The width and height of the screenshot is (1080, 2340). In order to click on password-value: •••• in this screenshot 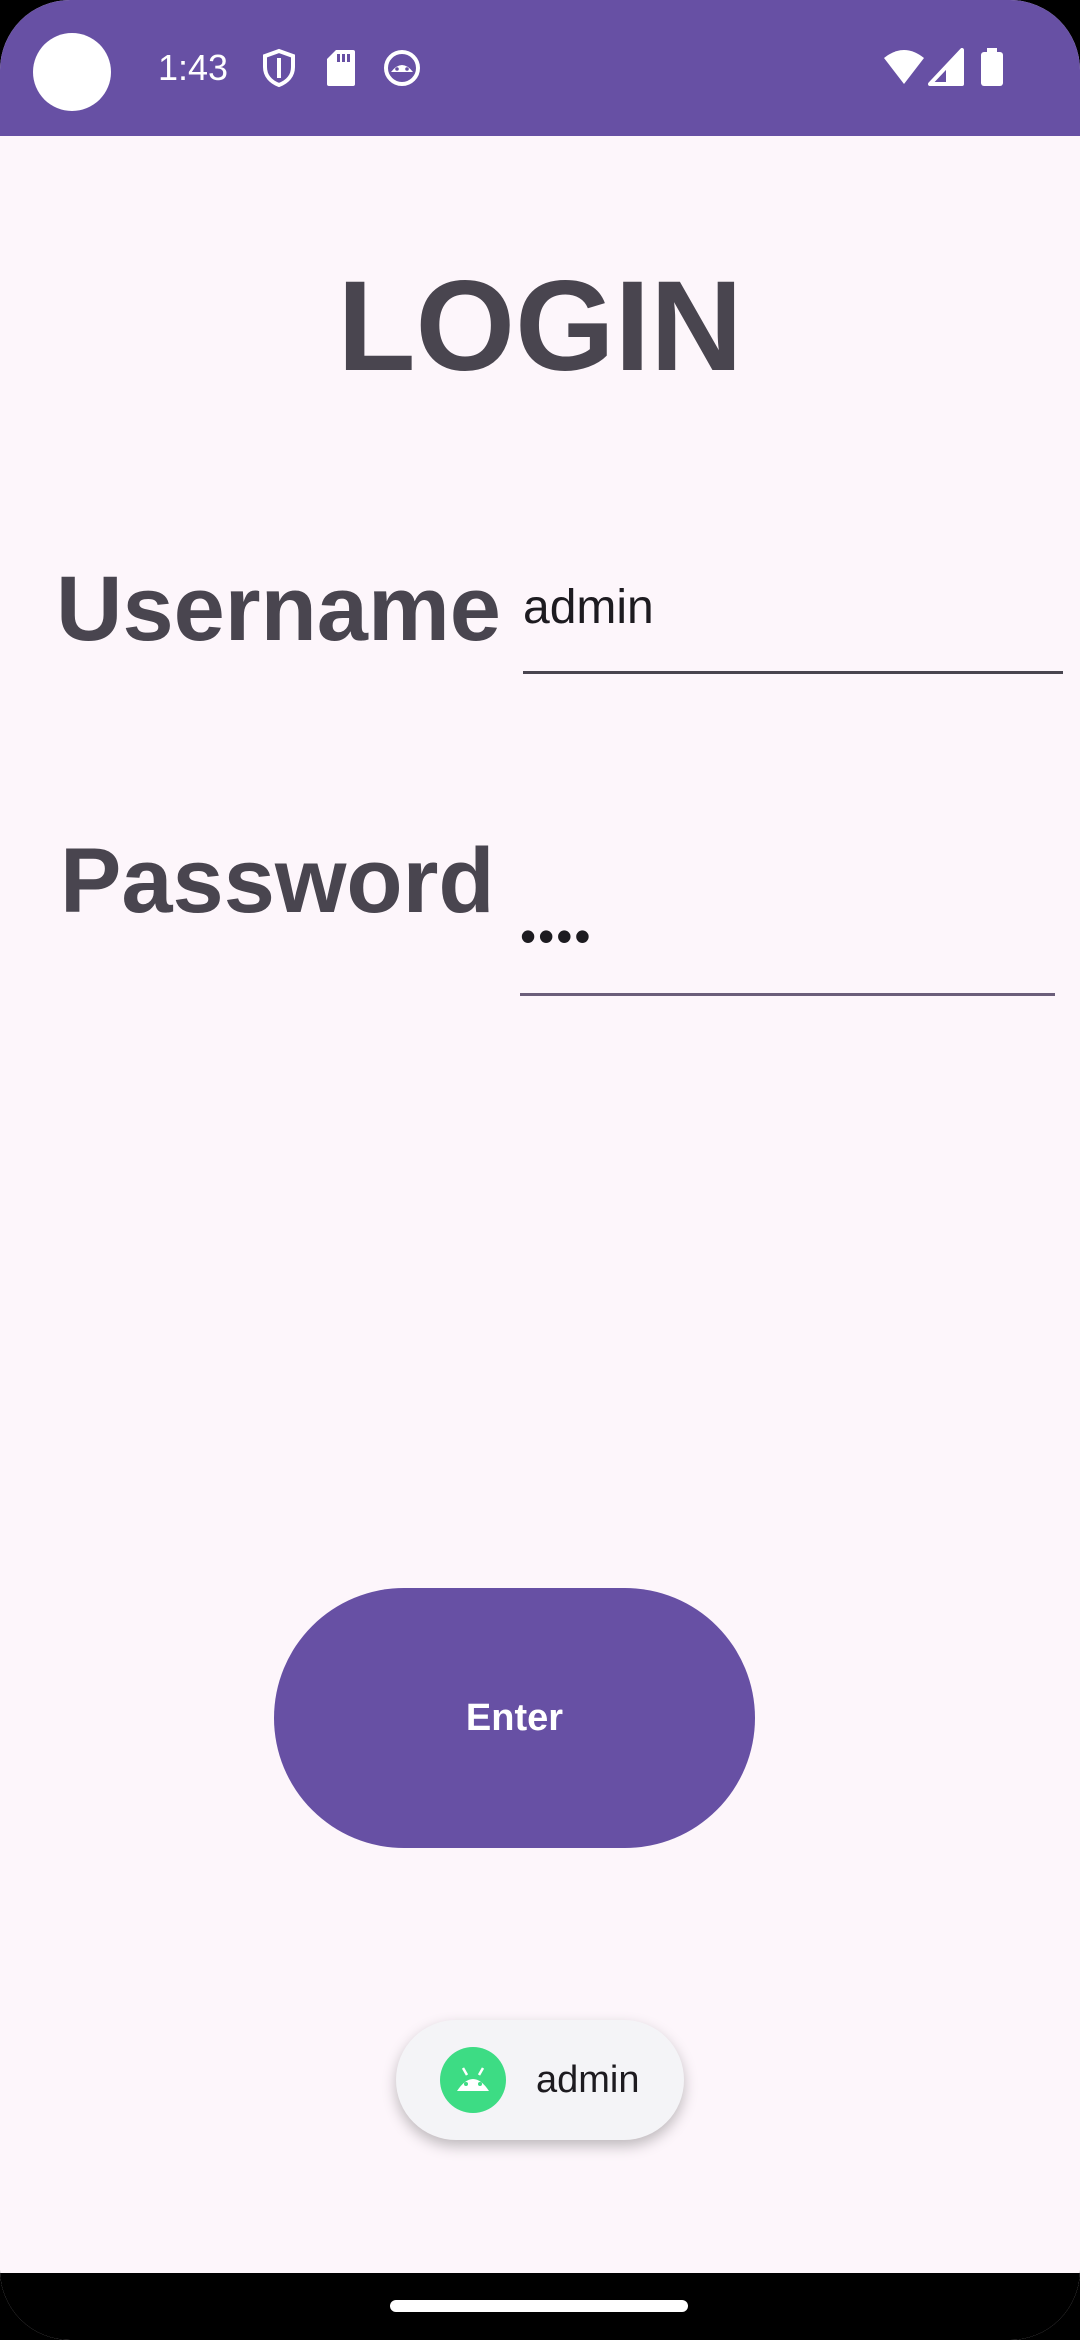, I will do `click(556, 936)`.